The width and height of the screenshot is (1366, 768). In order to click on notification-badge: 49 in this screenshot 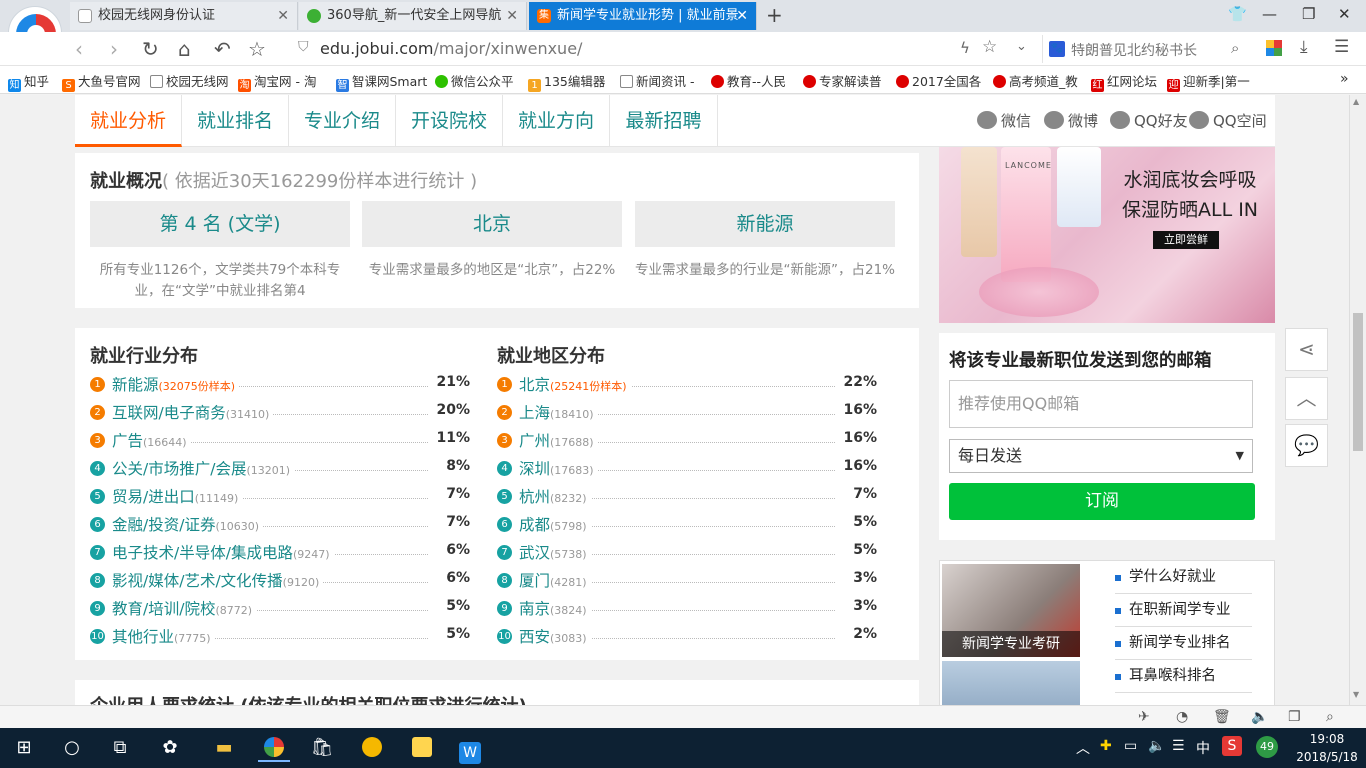, I will do `click(1267, 747)`.